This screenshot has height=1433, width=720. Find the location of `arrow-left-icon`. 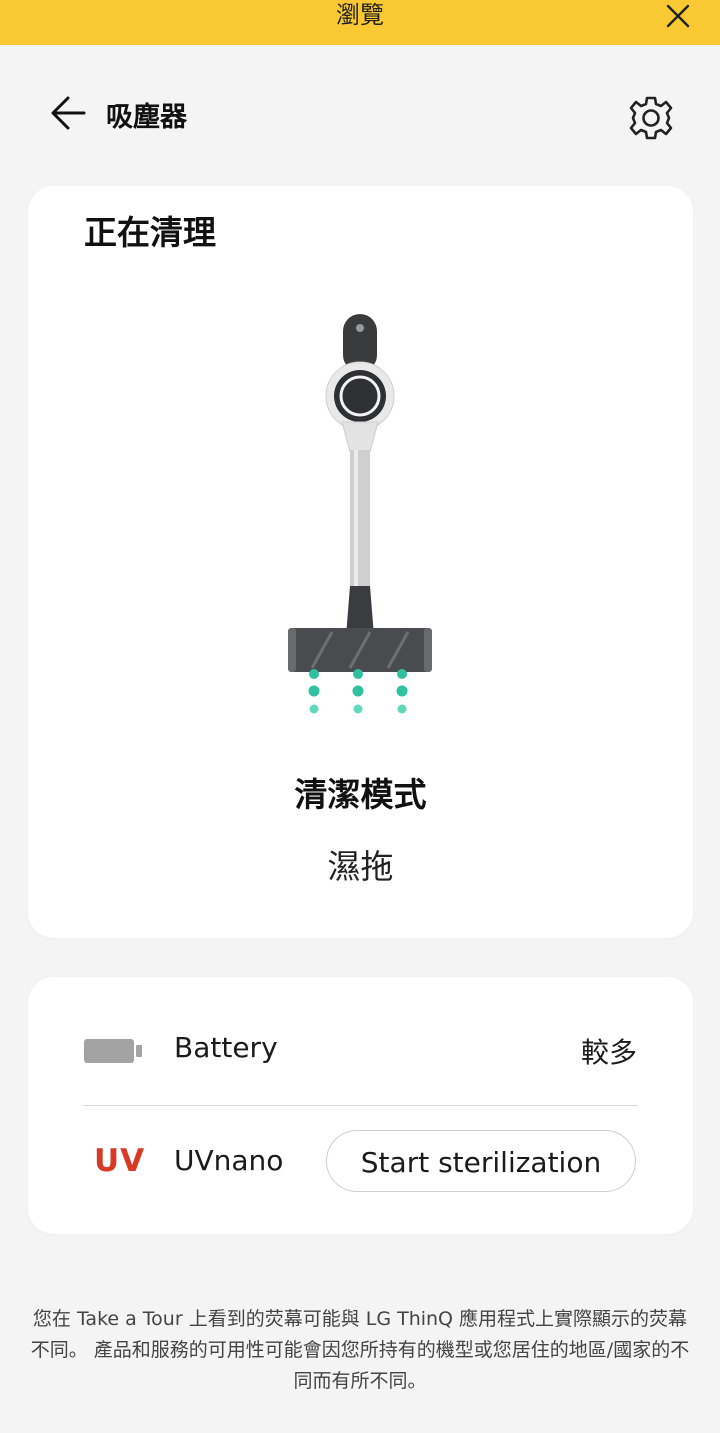

arrow-left-icon is located at coordinates (68, 113).